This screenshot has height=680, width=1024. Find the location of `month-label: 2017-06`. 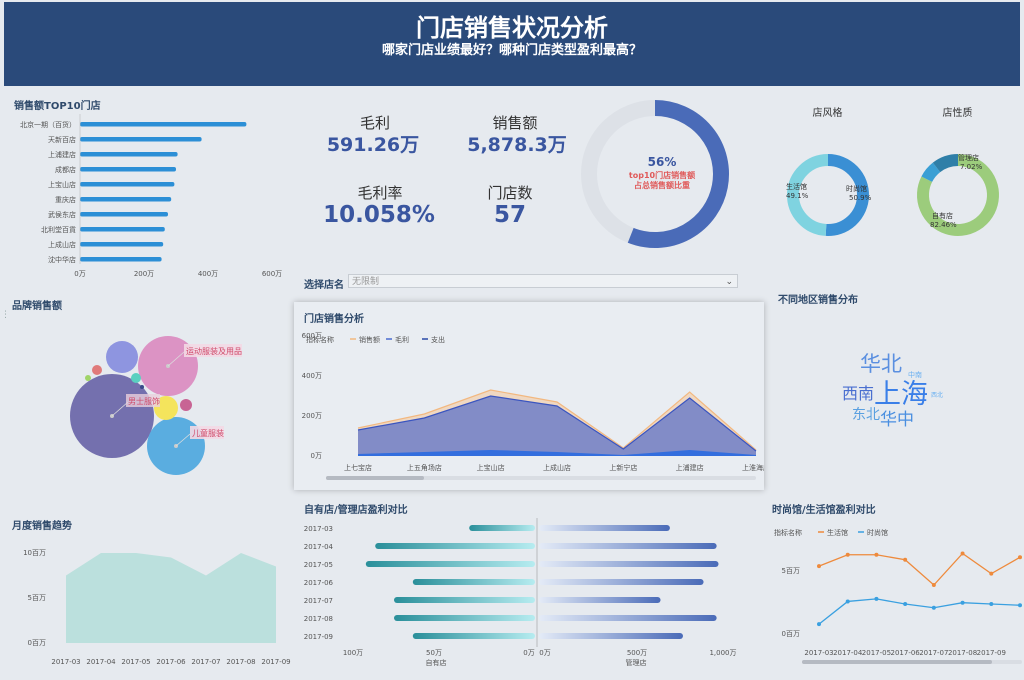

month-label: 2017-06 is located at coordinates (319, 583).